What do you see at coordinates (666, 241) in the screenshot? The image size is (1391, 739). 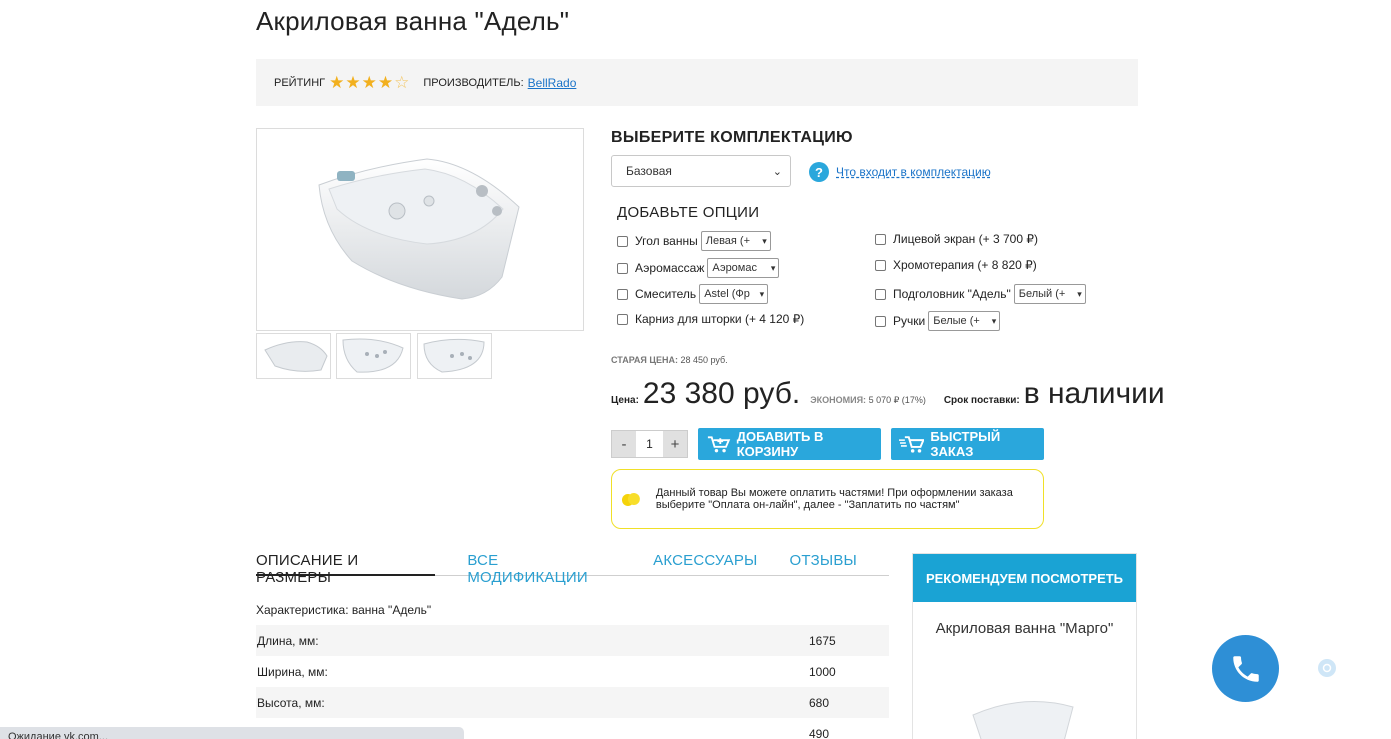 I see `option-label: Угол ванны` at bounding box center [666, 241].